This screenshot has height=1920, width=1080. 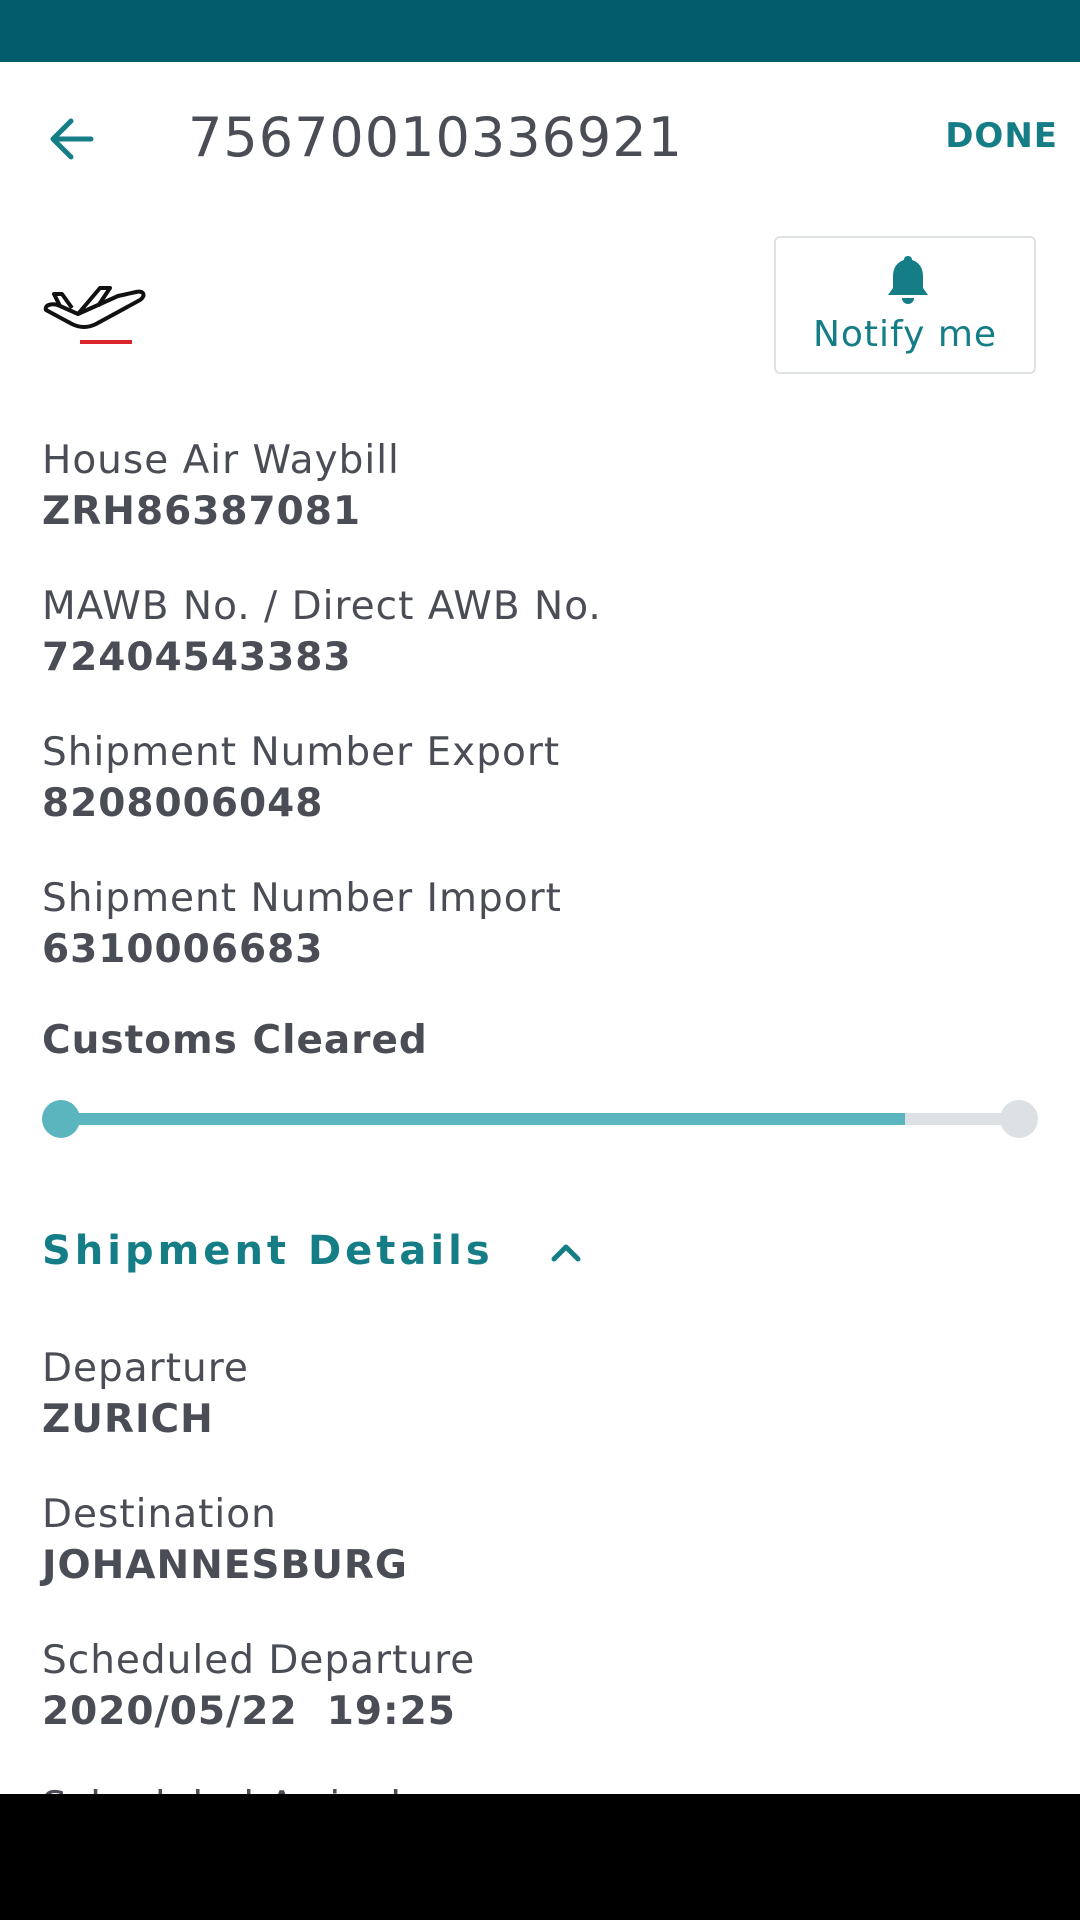 I want to click on house-air-waybill: House Air Waybill ZRH86387081, so click(x=221, y=487).